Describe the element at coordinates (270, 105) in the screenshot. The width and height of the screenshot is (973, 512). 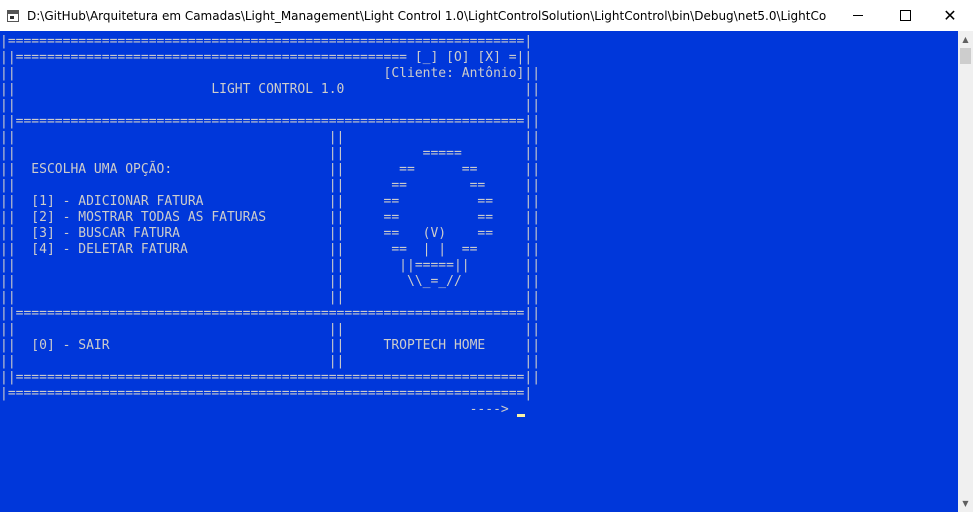
I see `console-line: || ||` at that location.